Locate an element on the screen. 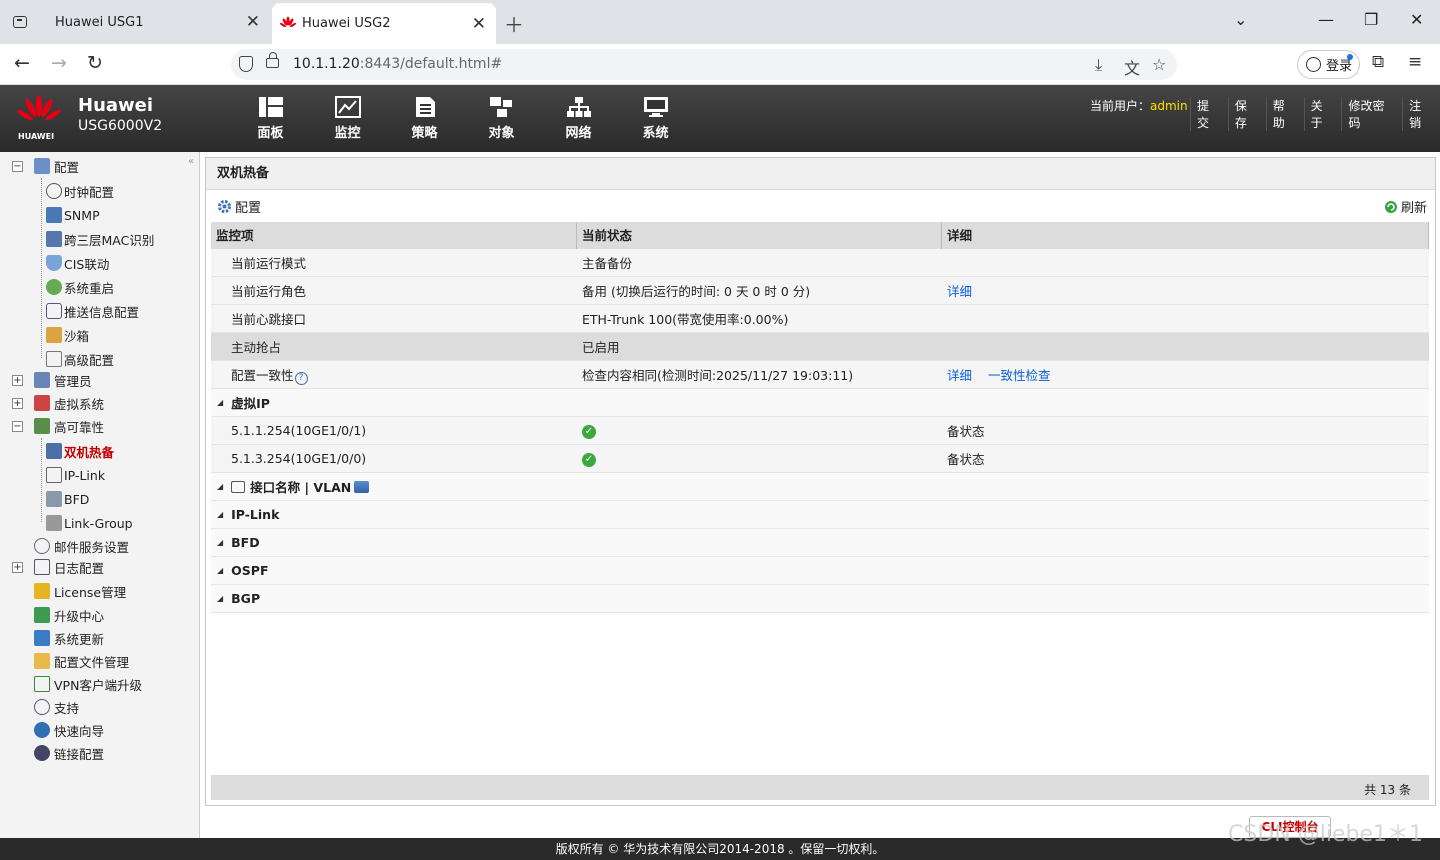  sidebar-item-hot-standby: 双机热备 is located at coordinates (80, 451).